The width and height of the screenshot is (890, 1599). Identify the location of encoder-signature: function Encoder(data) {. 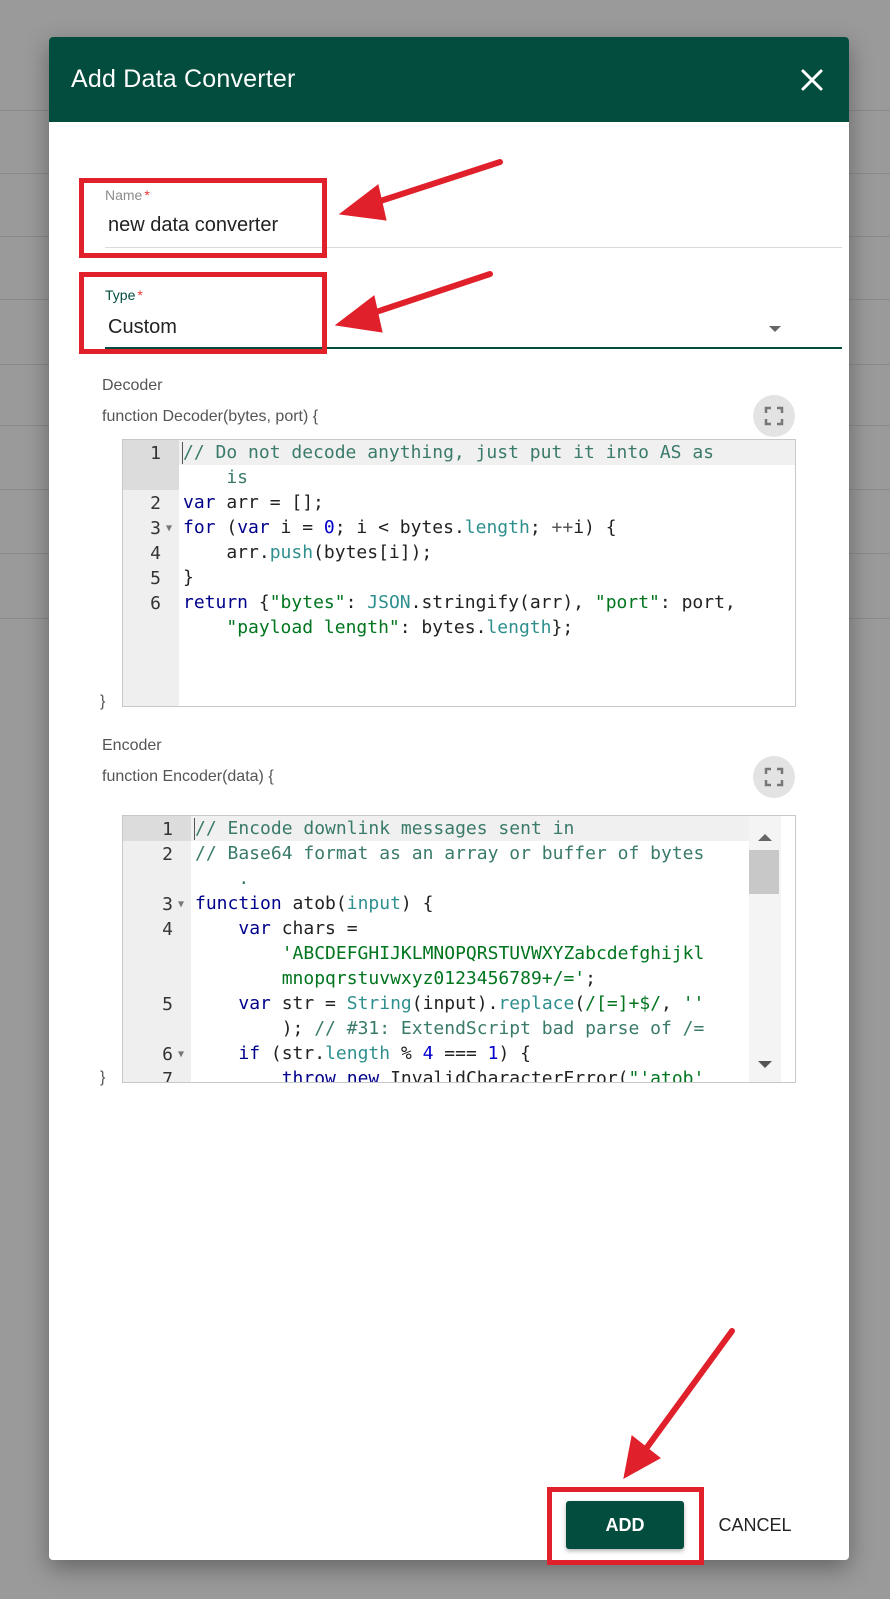
(188, 776).